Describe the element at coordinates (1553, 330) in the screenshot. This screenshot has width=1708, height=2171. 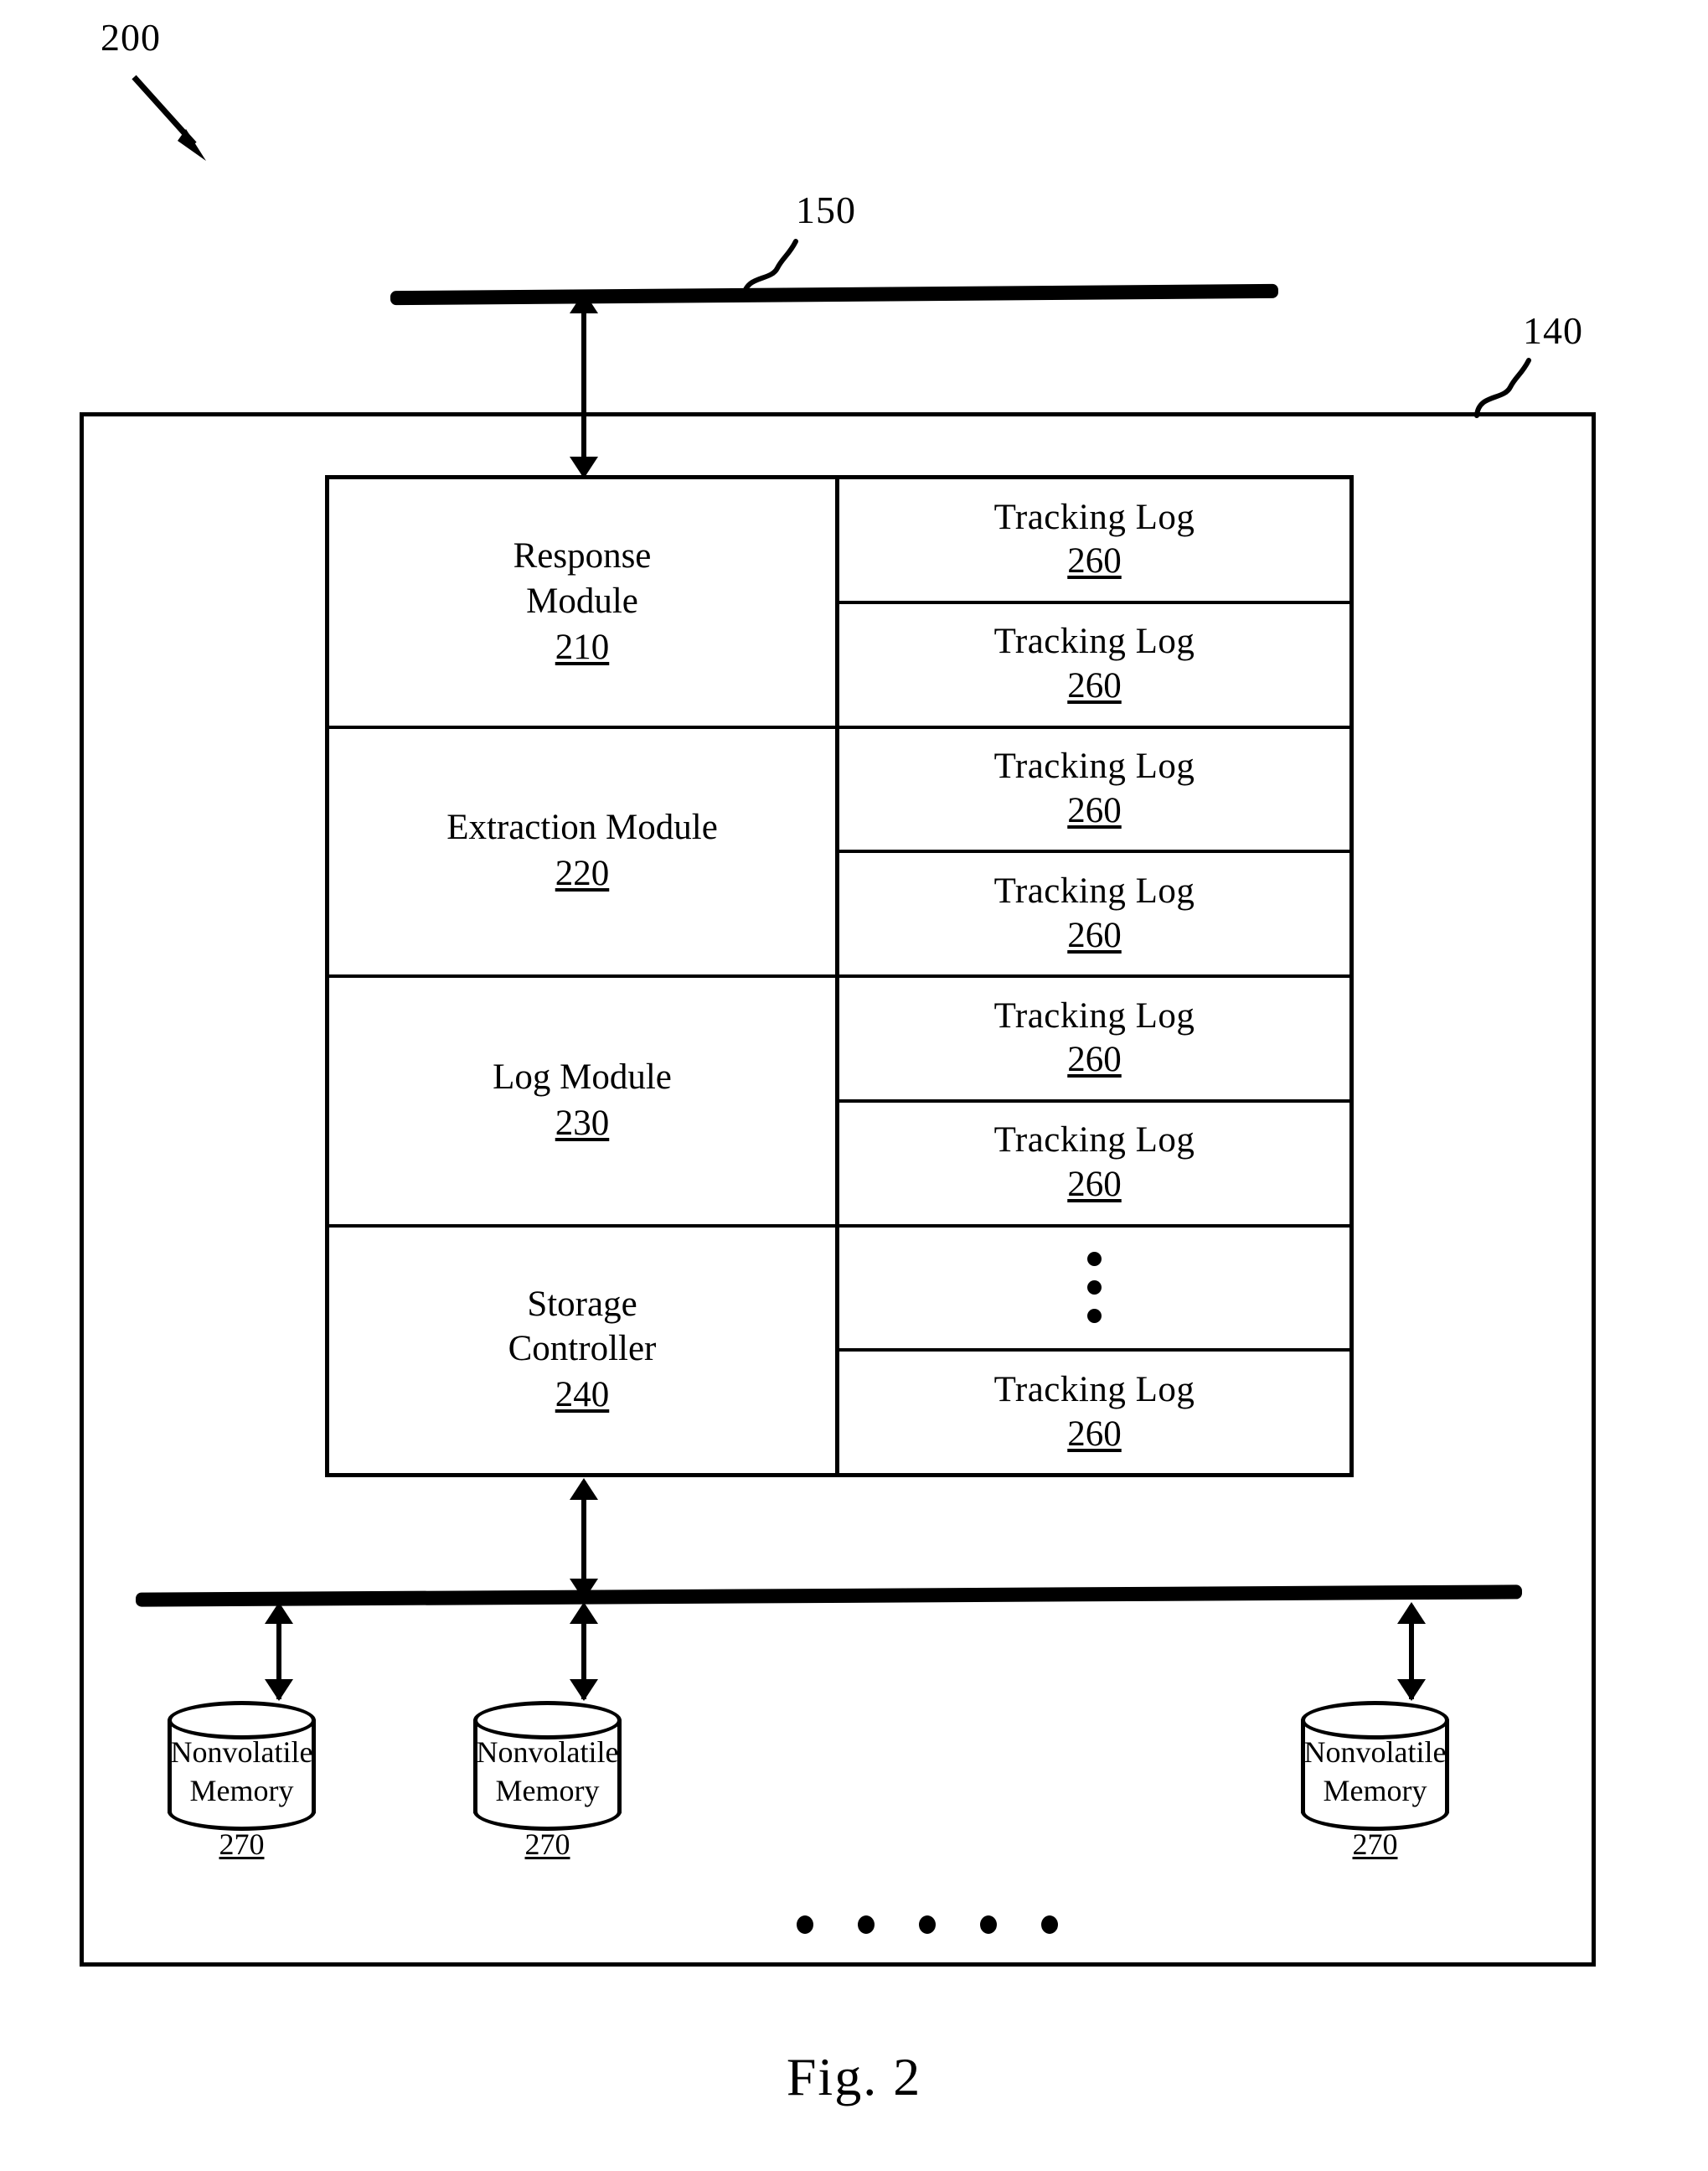
I see `numeral-140: 140` at that location.